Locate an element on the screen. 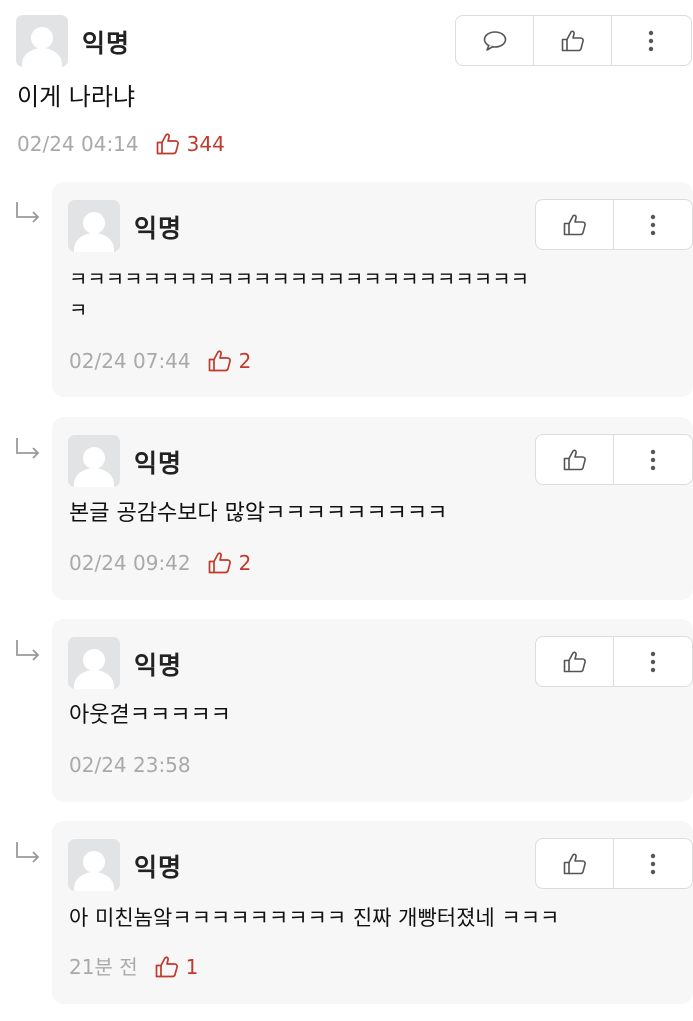 This screenshot has height=1021, width=693. reply-button is located at coordinates (495, 40).